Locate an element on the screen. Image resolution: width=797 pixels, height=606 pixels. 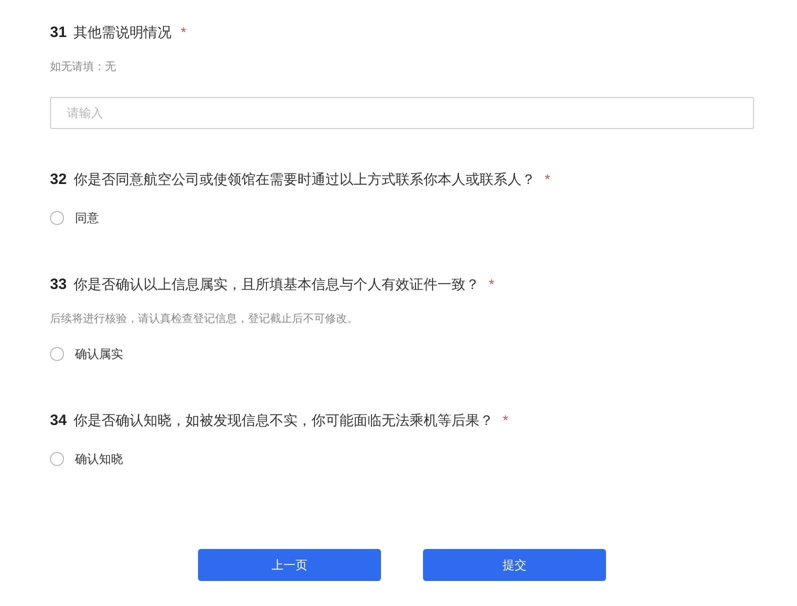
question-title: 你是否确认以上信息属实，且所填基本信息与个人有效证件一致？ is located at coordinates (277, 284).